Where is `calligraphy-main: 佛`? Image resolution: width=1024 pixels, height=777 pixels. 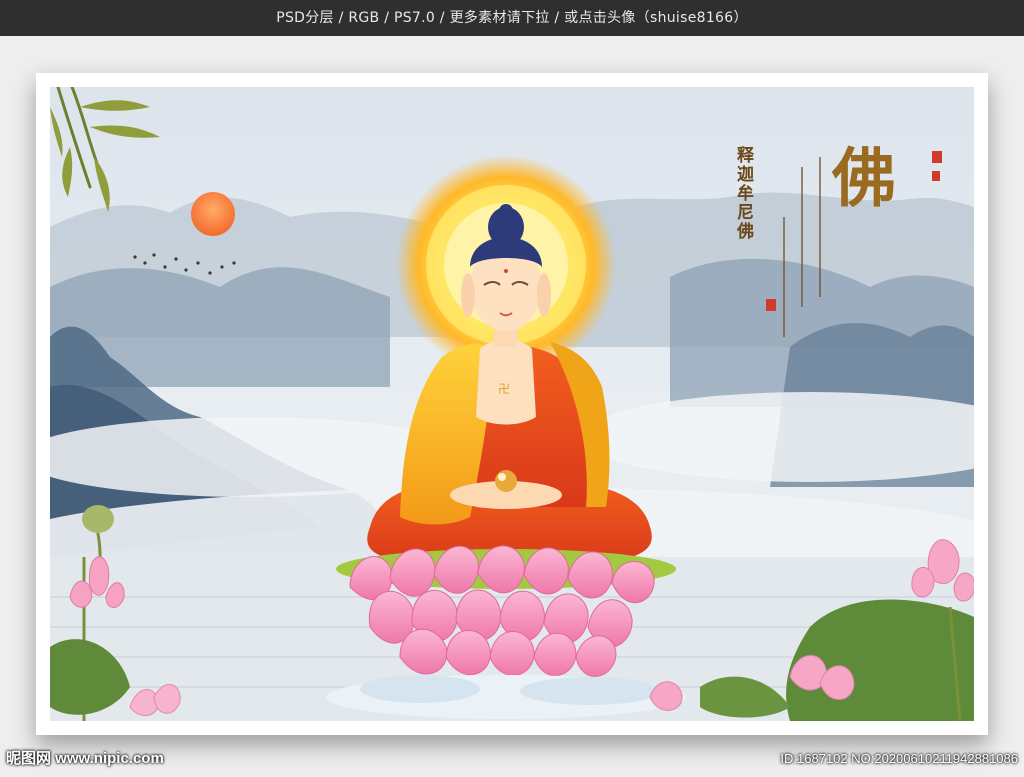
calligraphy-main: 佛 is located at coordinates (851, 214).